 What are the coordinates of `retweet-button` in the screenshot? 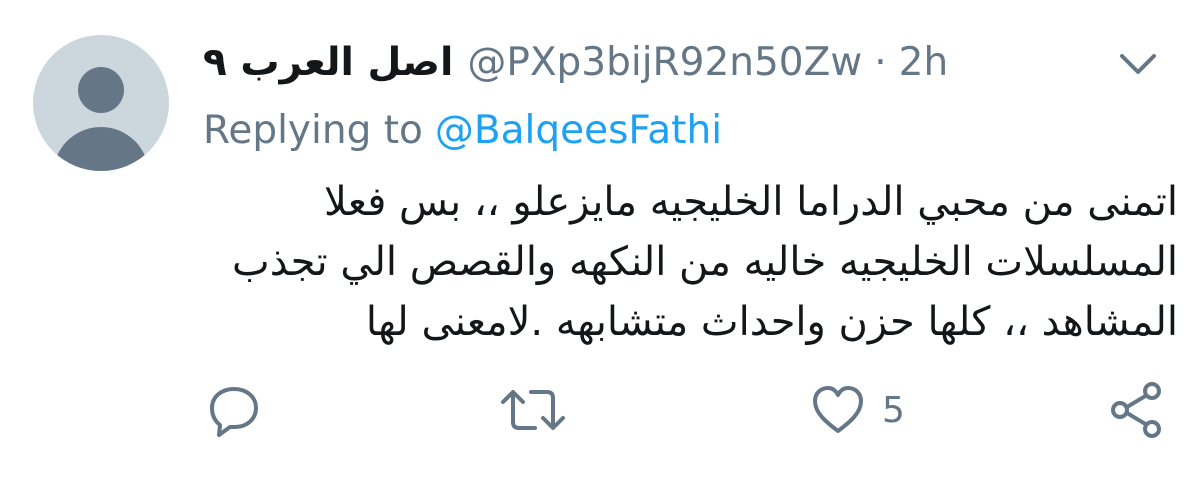 It's located at (533, 410).